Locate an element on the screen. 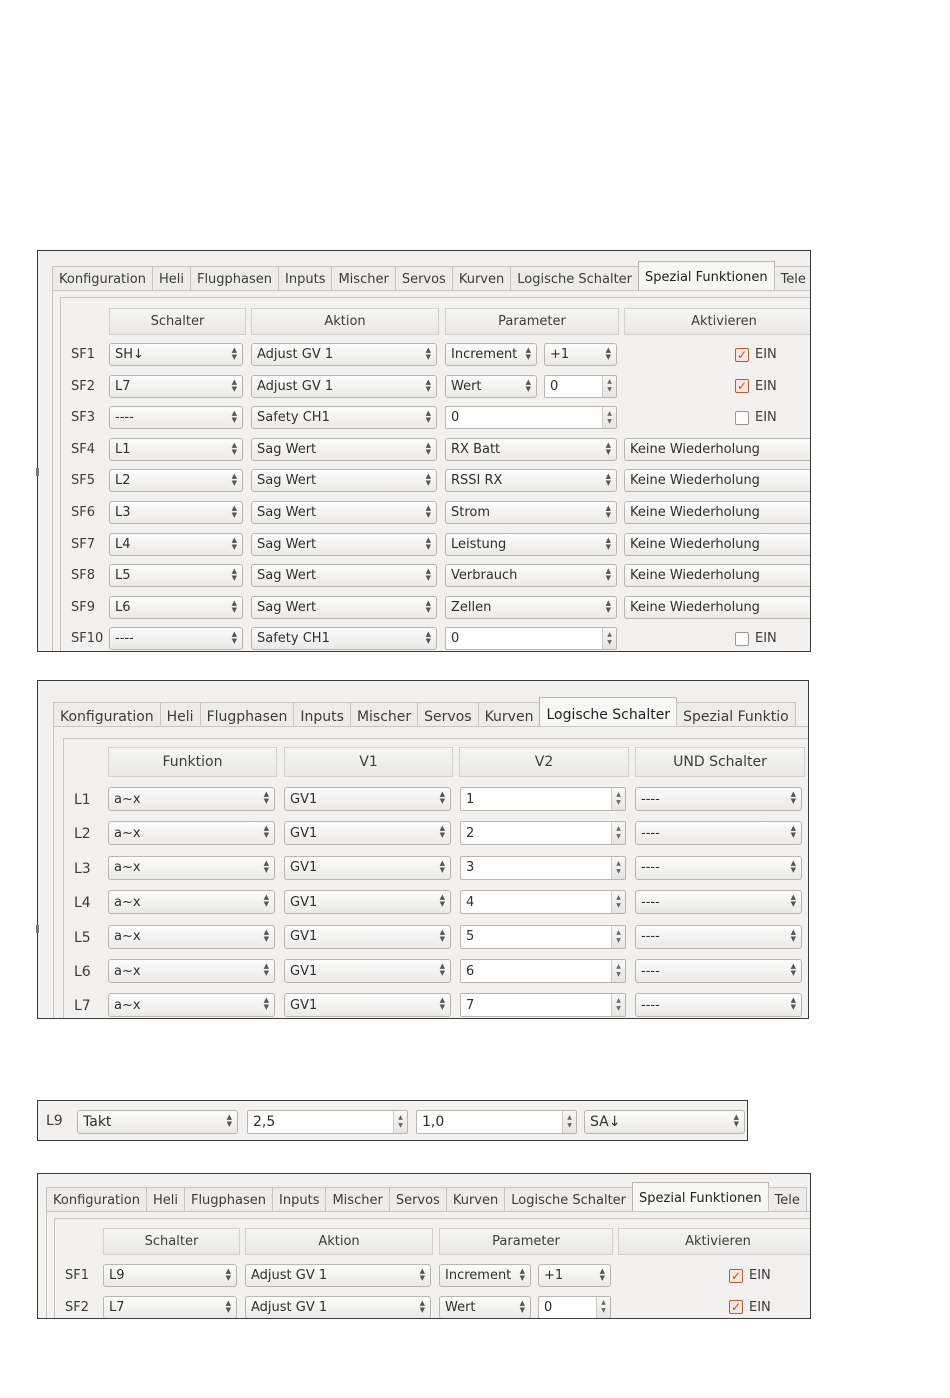 Image resolution: width=950 pixels, height=1398 pixels. schalter-select: L2 ▲ ▼ is located at coordinates (176, 481).